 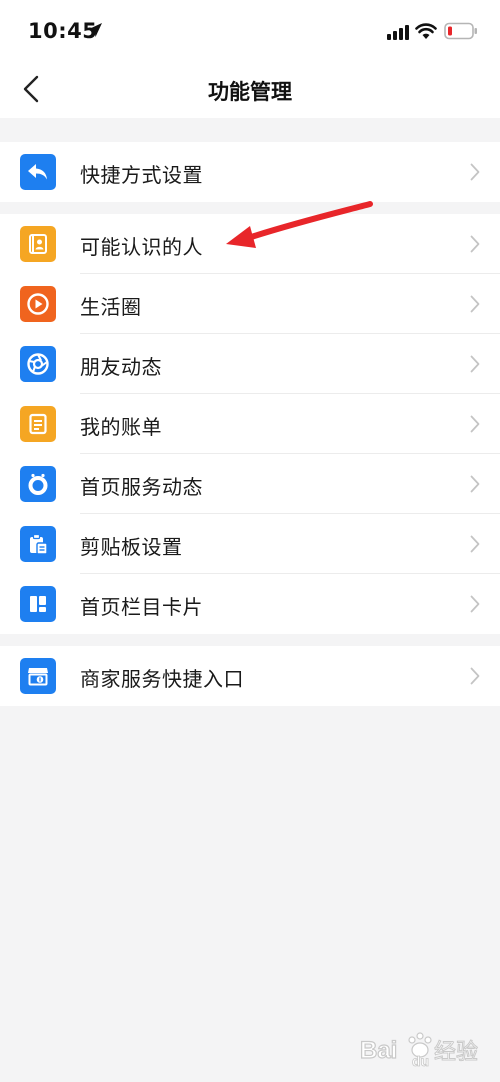 I want to click on nav-bar: 功能管理, so click(x=250, y=90).